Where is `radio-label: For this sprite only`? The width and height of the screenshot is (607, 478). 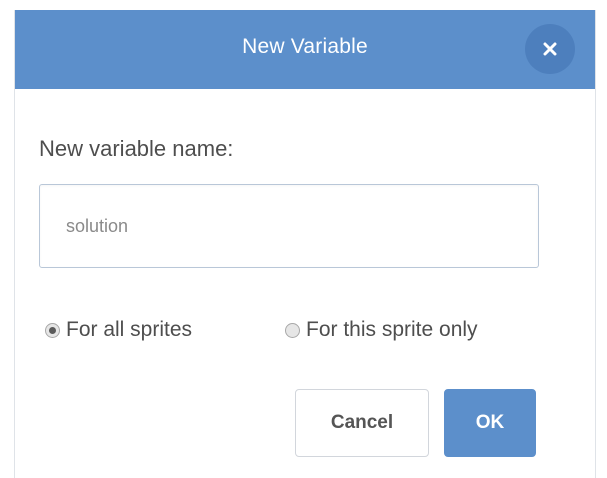 radio-label: For this sprite only is located at coordinates (392, 329).